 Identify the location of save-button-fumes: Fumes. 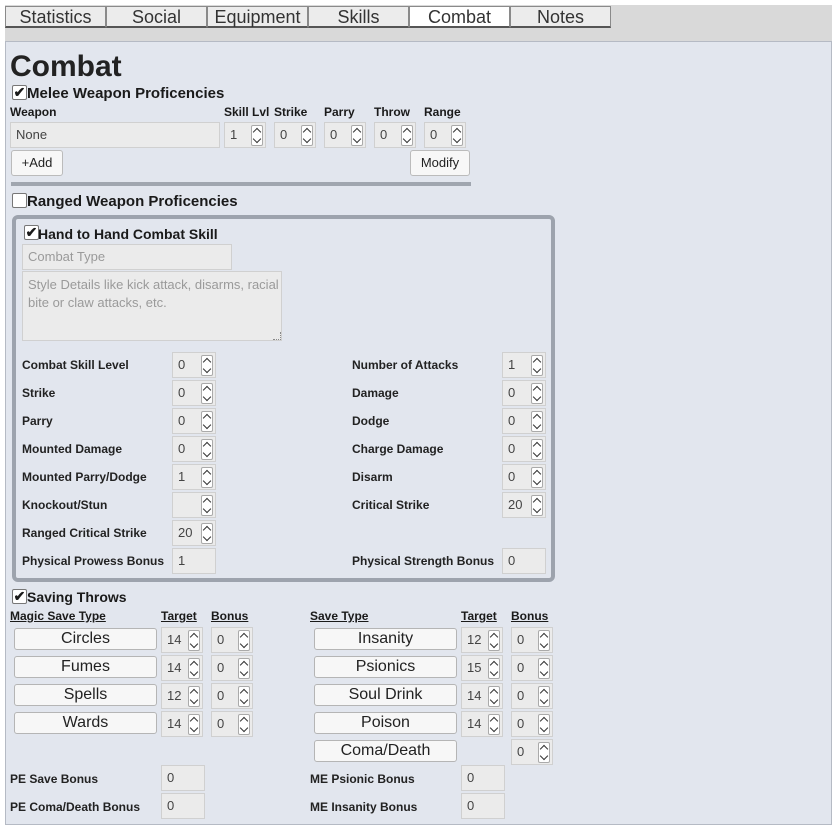
(85, 667).